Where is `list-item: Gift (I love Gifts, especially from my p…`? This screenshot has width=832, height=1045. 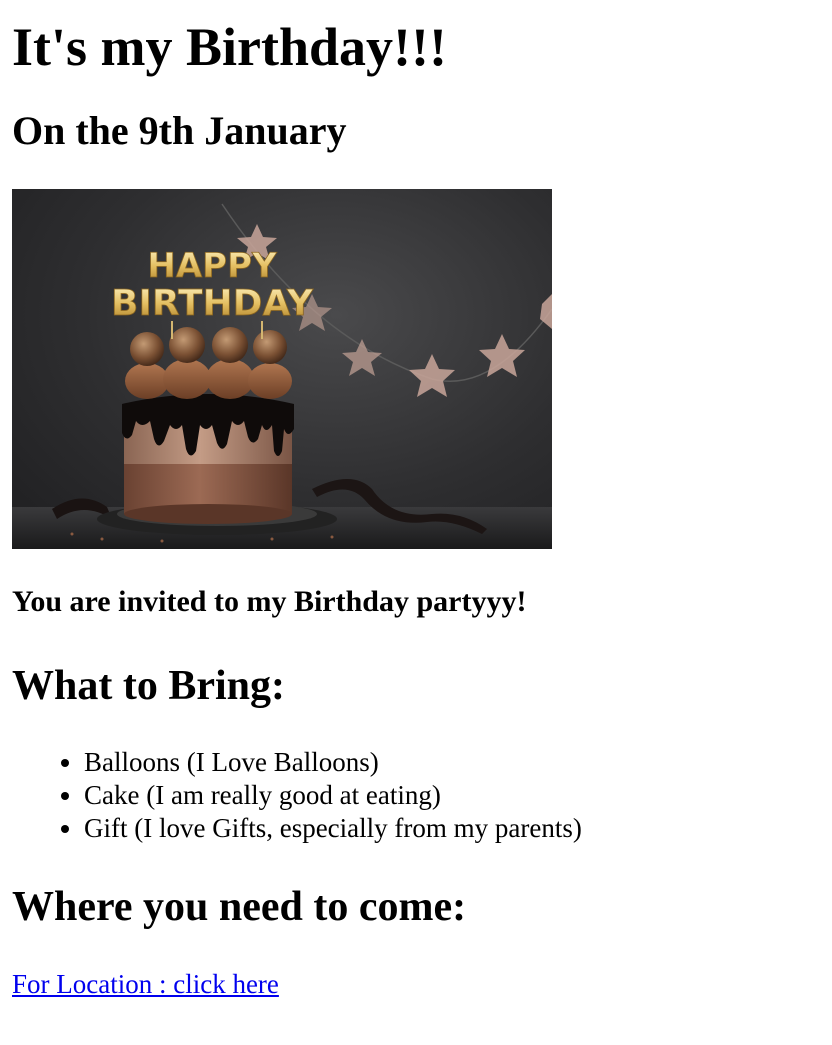
list-item: Gift (I love Gifts, especially from my p… is located at coordinates (452, 828).